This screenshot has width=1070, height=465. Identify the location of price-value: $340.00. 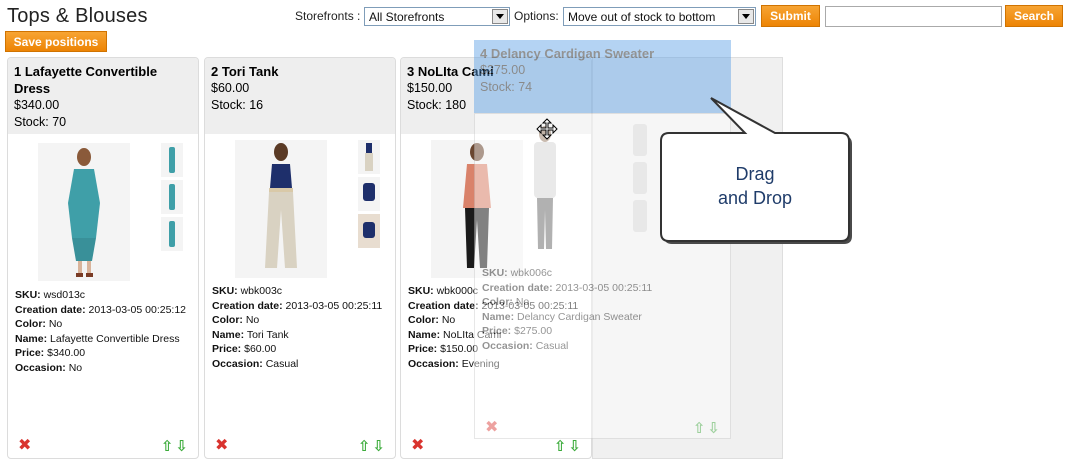
(66, 353).